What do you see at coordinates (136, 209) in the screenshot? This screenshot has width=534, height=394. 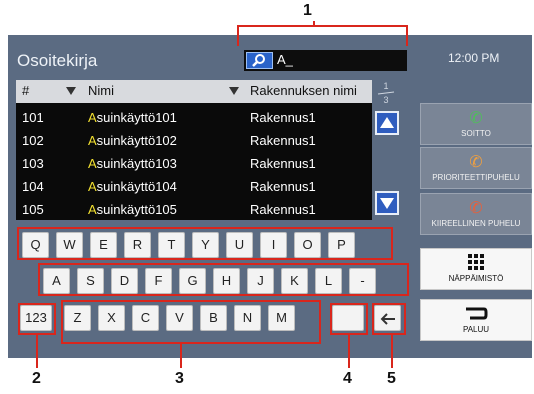 I see `name-rest: suinkäyttö105` at bounding box center [136, 209].